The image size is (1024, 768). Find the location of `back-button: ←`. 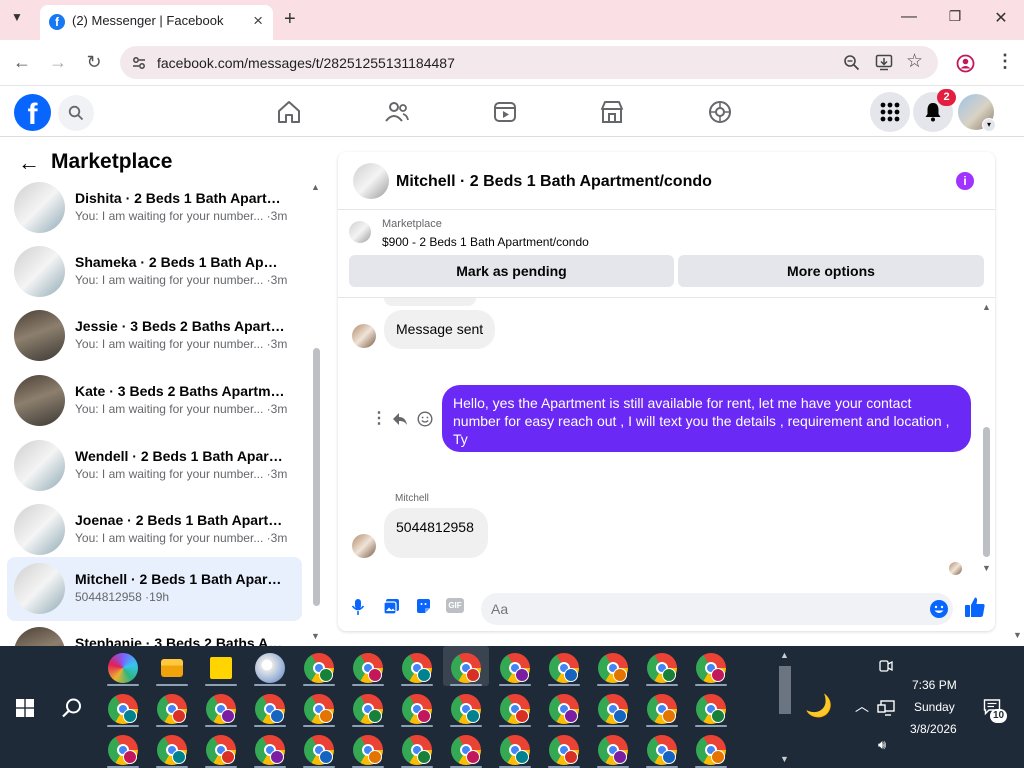

back-button: ← is located at coordinates (22, 62).